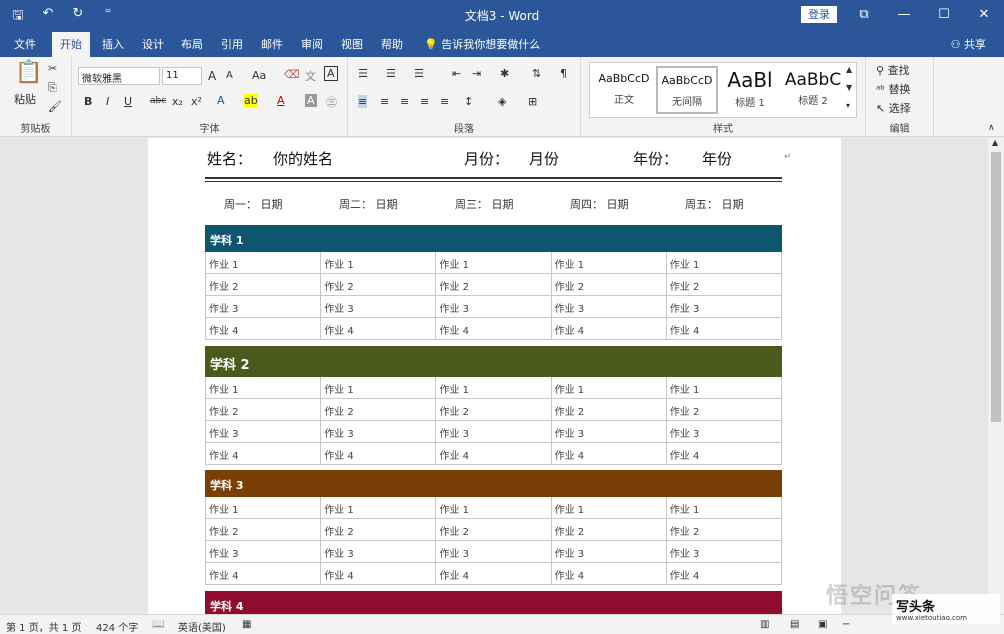  Describe the element at coordinates (71, 44) in the screenshot. I see `tab-home: 开始` at that location.